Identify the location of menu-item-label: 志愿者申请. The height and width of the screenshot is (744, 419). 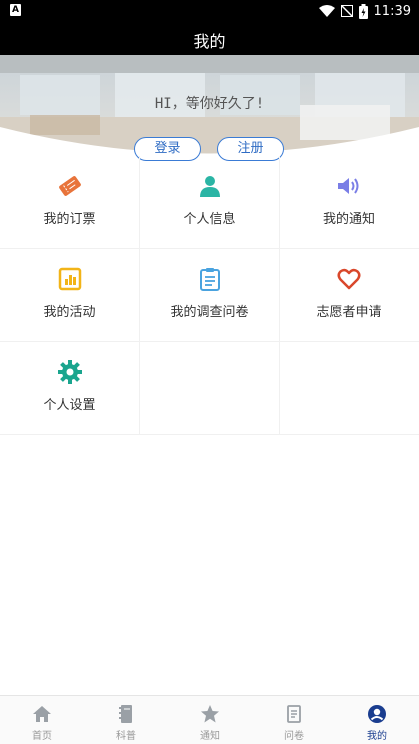
(349, 312).